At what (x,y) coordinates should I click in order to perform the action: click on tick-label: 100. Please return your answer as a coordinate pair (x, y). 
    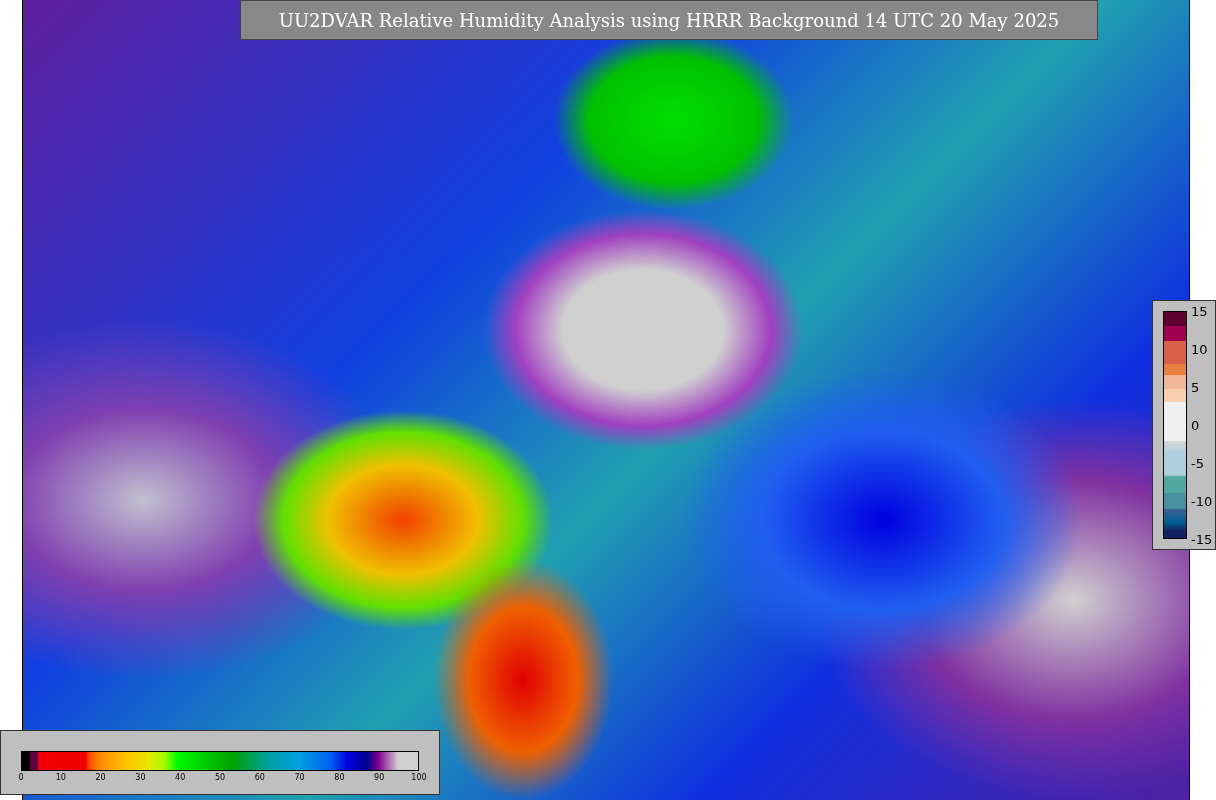
    Looking at the image, I should click on (419, 777).